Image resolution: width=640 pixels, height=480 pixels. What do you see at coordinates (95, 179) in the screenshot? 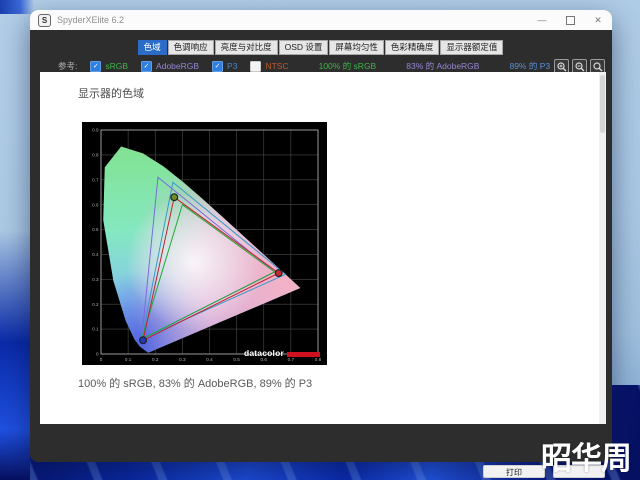
I see `y-tick-label: 0.7` at bounding box center [95, 179].